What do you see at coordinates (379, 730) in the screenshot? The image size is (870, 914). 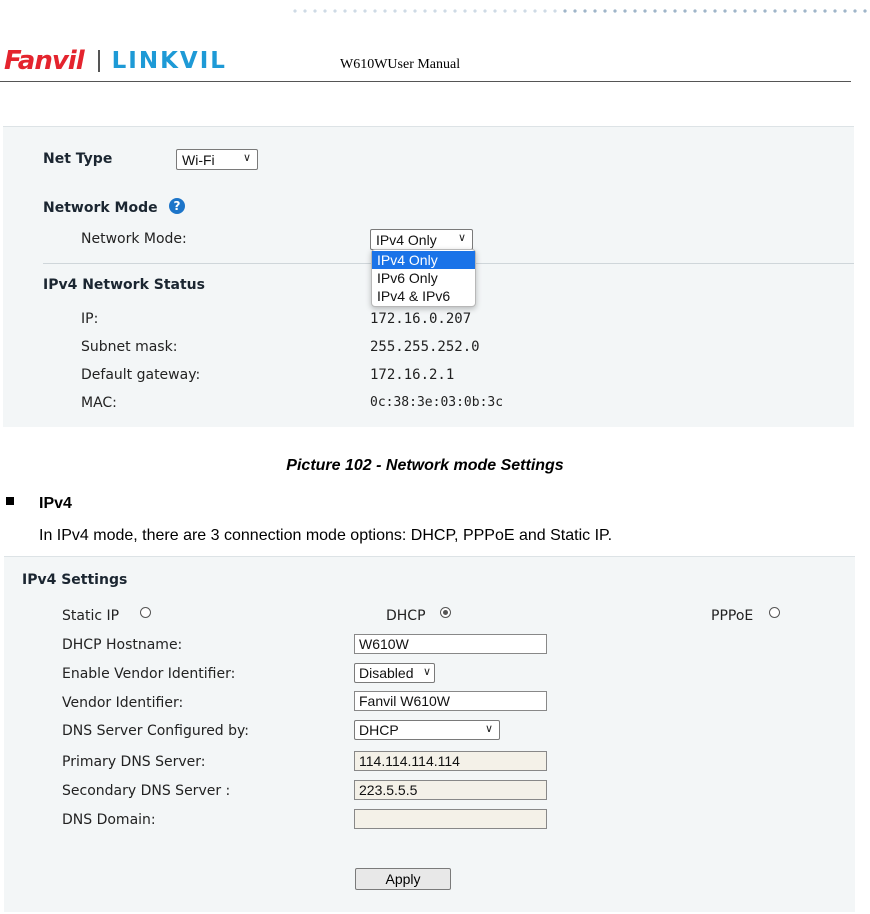 I see `dns-config-value: DHCP` at bounding box center [379, 730].